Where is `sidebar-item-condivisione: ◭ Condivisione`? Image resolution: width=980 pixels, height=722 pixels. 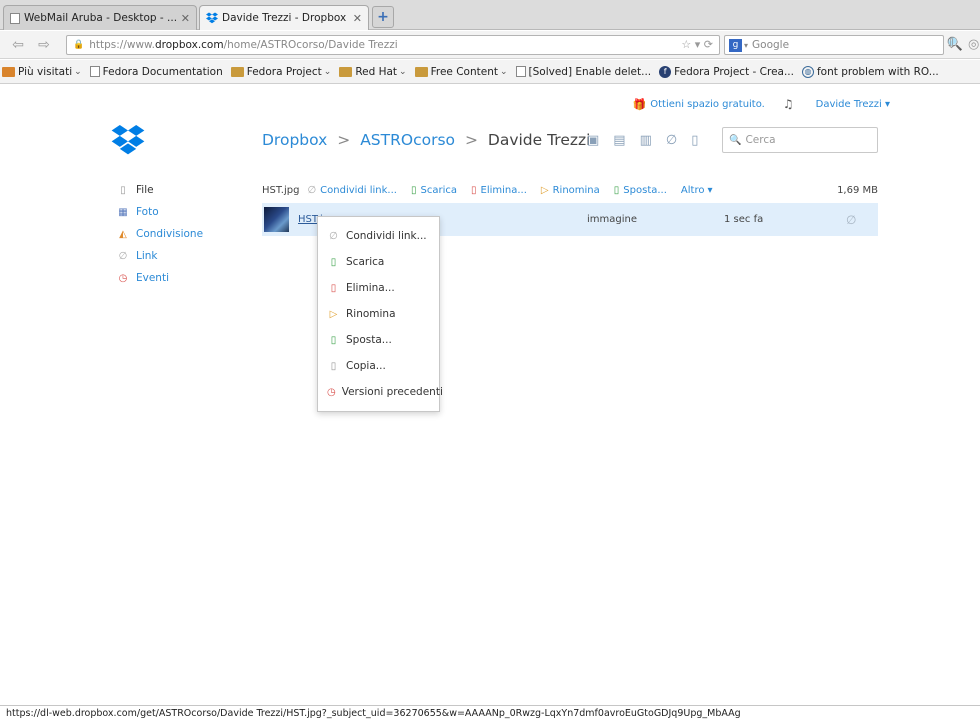 sidebar-item-condivisione: ◭ Condivisione is located at coordinates (160, 234).